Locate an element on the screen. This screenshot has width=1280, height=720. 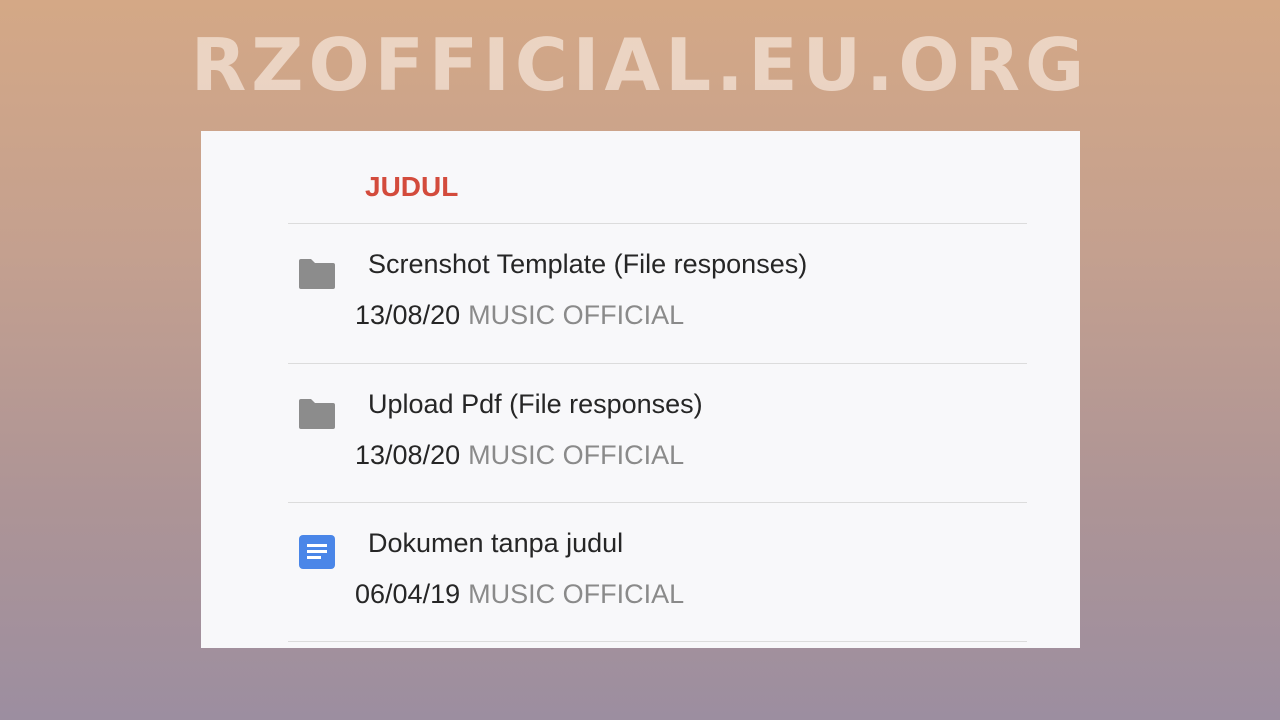
watermark-text: RZOFFICIAL.EU.ORG is located at coordinates (640, 65).